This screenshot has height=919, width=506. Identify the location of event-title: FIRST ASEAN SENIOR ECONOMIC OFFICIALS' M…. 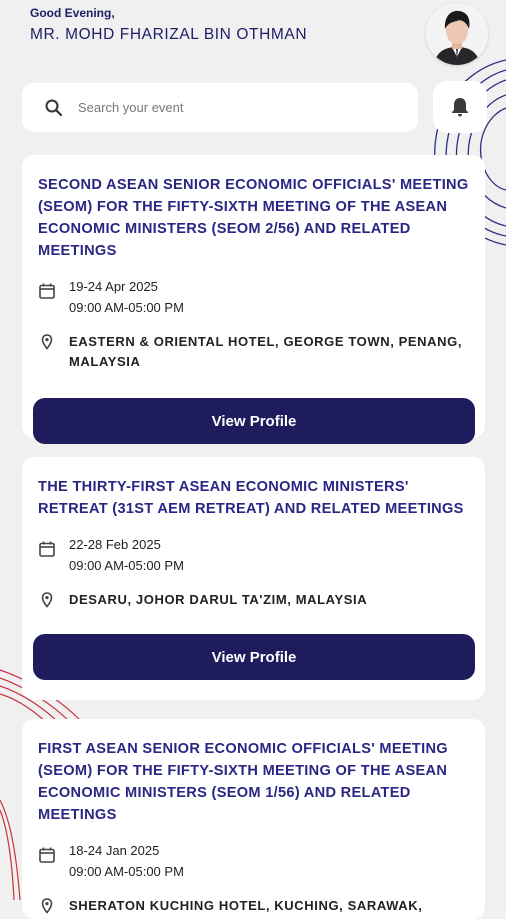
(243, 782).